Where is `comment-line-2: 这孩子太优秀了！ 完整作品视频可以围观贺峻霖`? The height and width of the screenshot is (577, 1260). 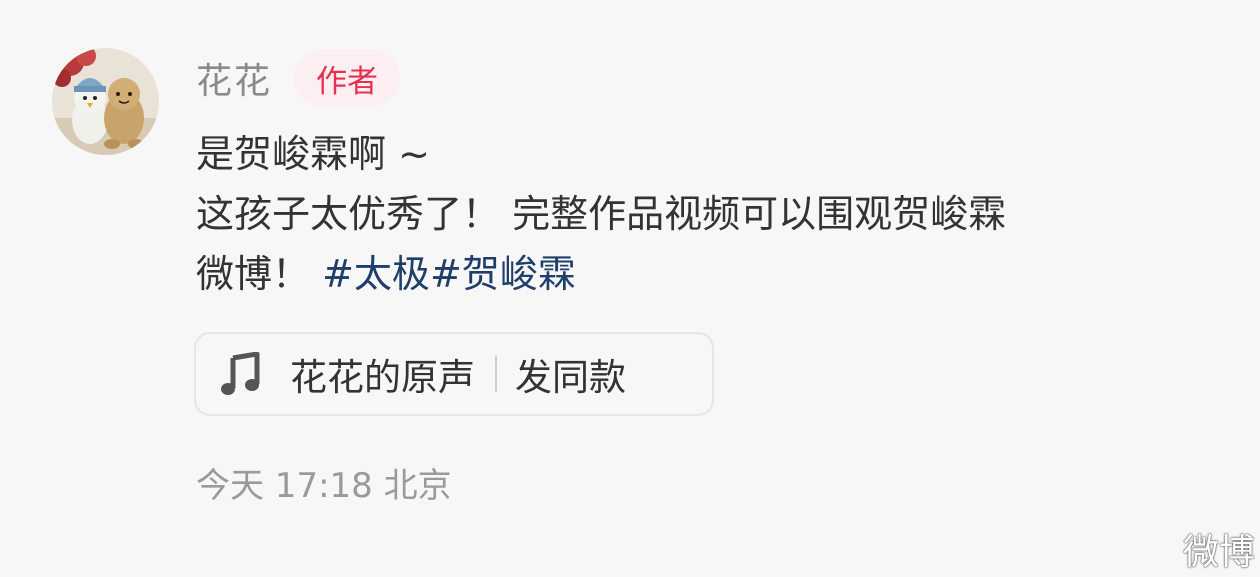
comment-line-2: 这孩子太优秀了！ 完整作品视频可以围观贺峻霖 is located at coordinates (601, 214).